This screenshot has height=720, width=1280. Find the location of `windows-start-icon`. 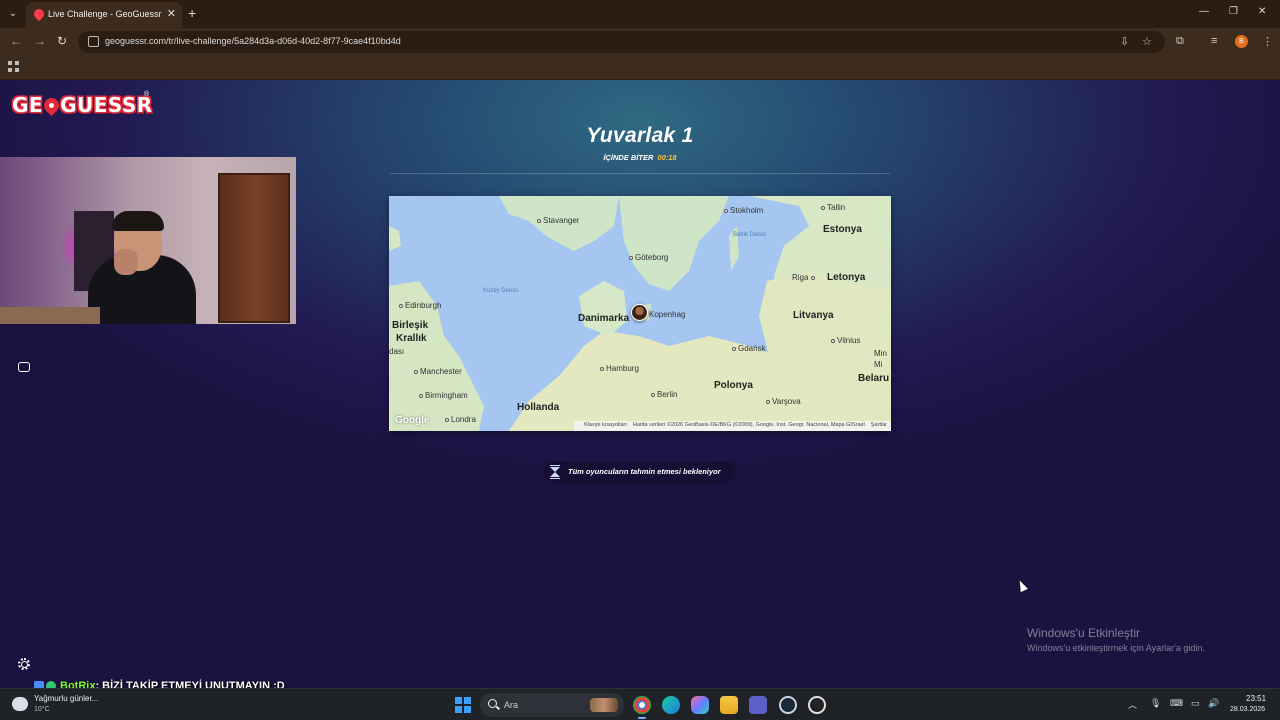

windows-start-icon is located at coordinates (463, 705).